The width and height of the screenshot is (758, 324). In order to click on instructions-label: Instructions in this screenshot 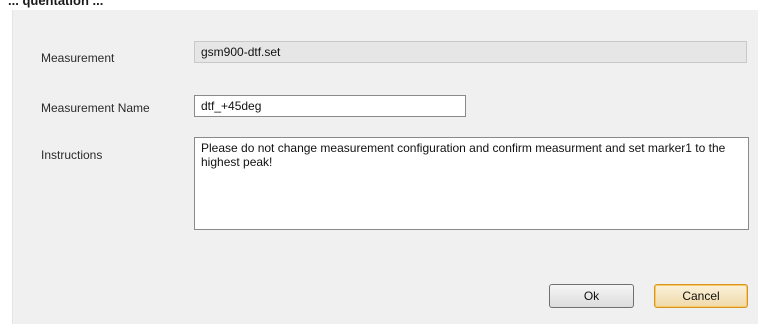, I will do `click(72, 155)`.